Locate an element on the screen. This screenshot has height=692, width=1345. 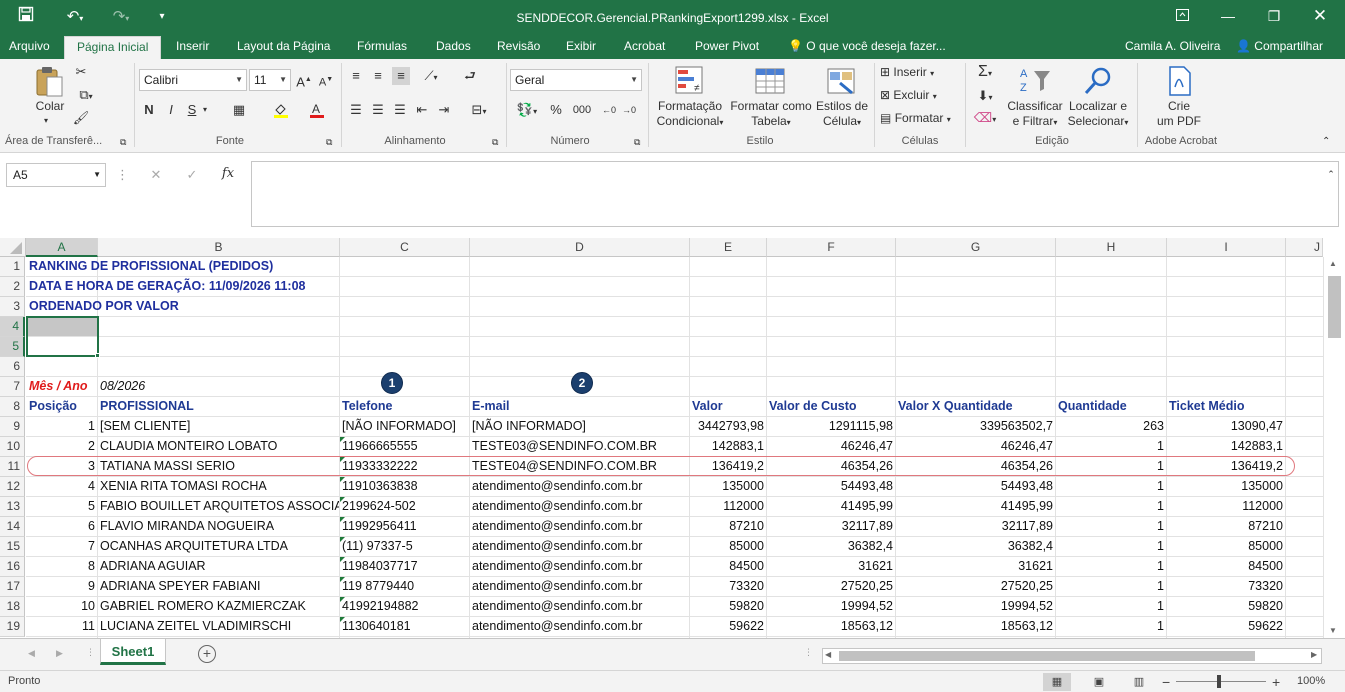
cell-valor-custo: 18563,12 is located at coordinates (831, 627).